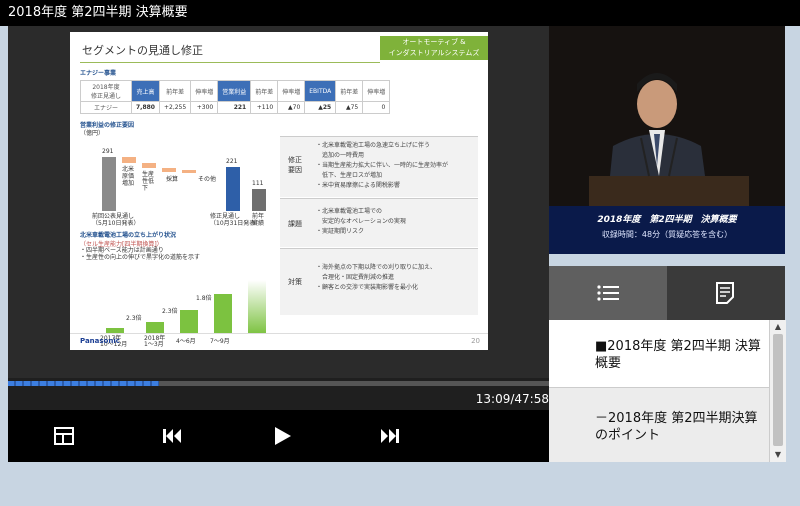  Describe the element at coordinates (778, 327) in the screenshot. I see `scroll-up-icon: ▲` at that location.